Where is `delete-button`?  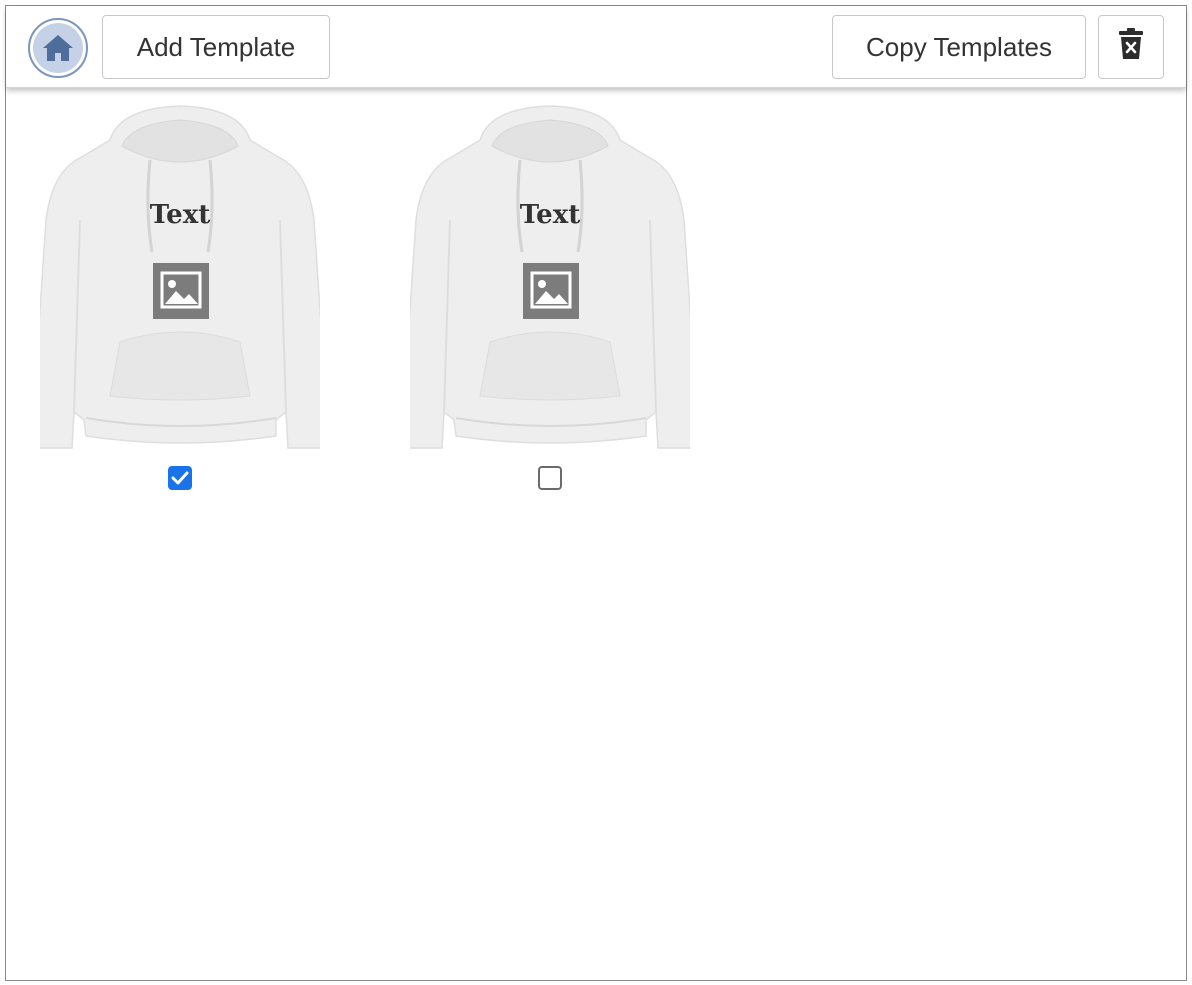
delete-button is located at coordinates (1131, 47).